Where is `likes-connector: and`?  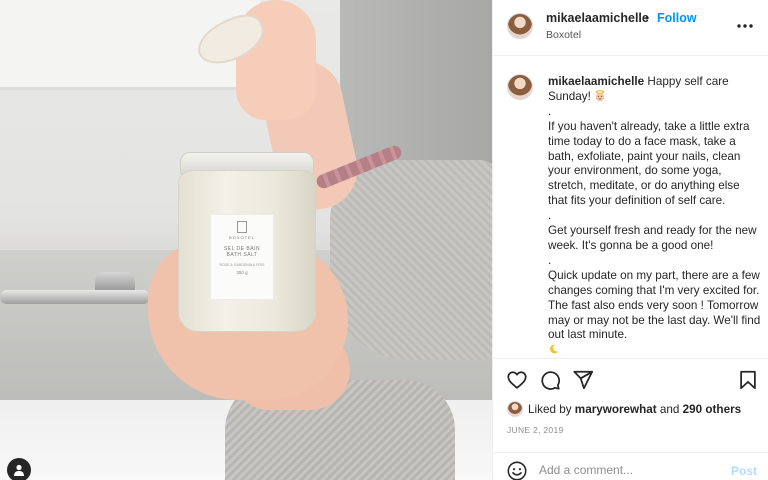 likes-connector: and is located at coordinates (669, 409).